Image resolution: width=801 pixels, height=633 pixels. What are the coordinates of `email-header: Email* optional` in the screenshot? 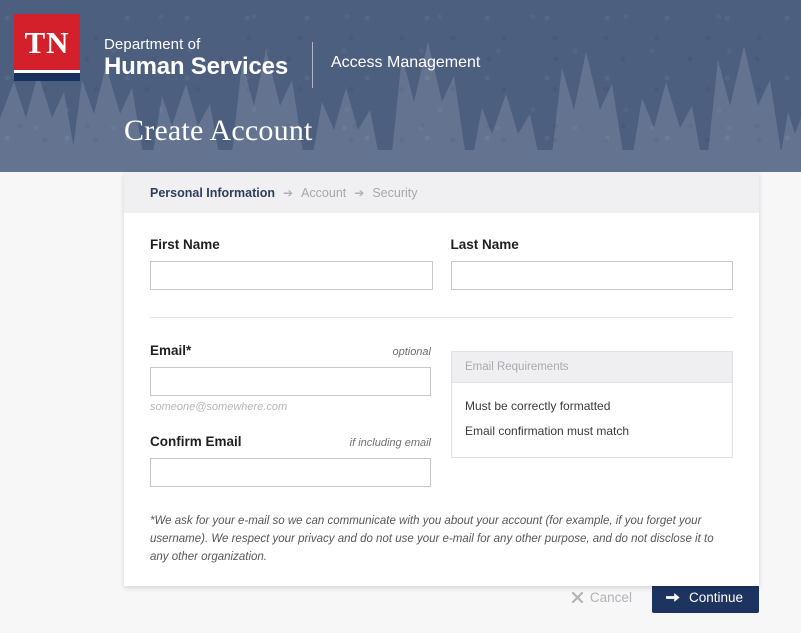 It's located at (290, 350).